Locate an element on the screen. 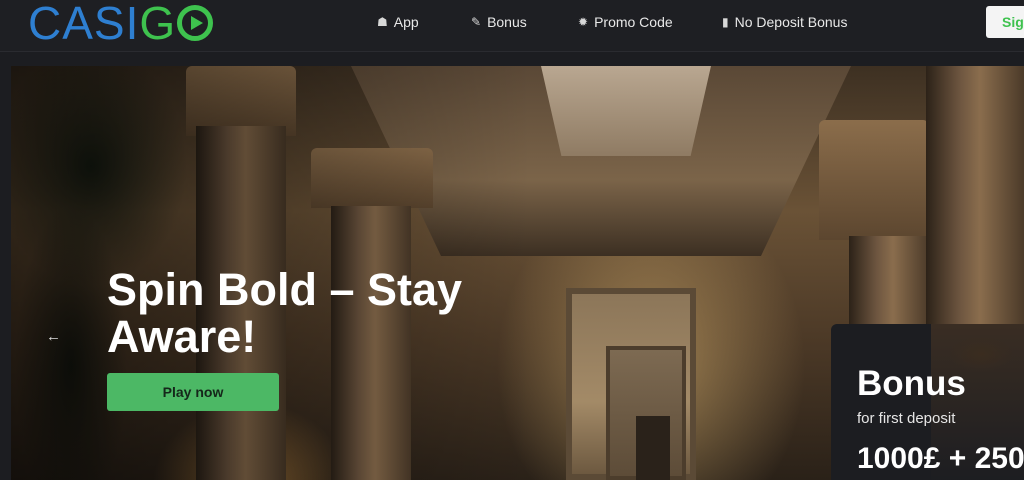 The height and width of the screenshot is (480, 1024). app-icon: ☗ is located at coordinates (382, 22).